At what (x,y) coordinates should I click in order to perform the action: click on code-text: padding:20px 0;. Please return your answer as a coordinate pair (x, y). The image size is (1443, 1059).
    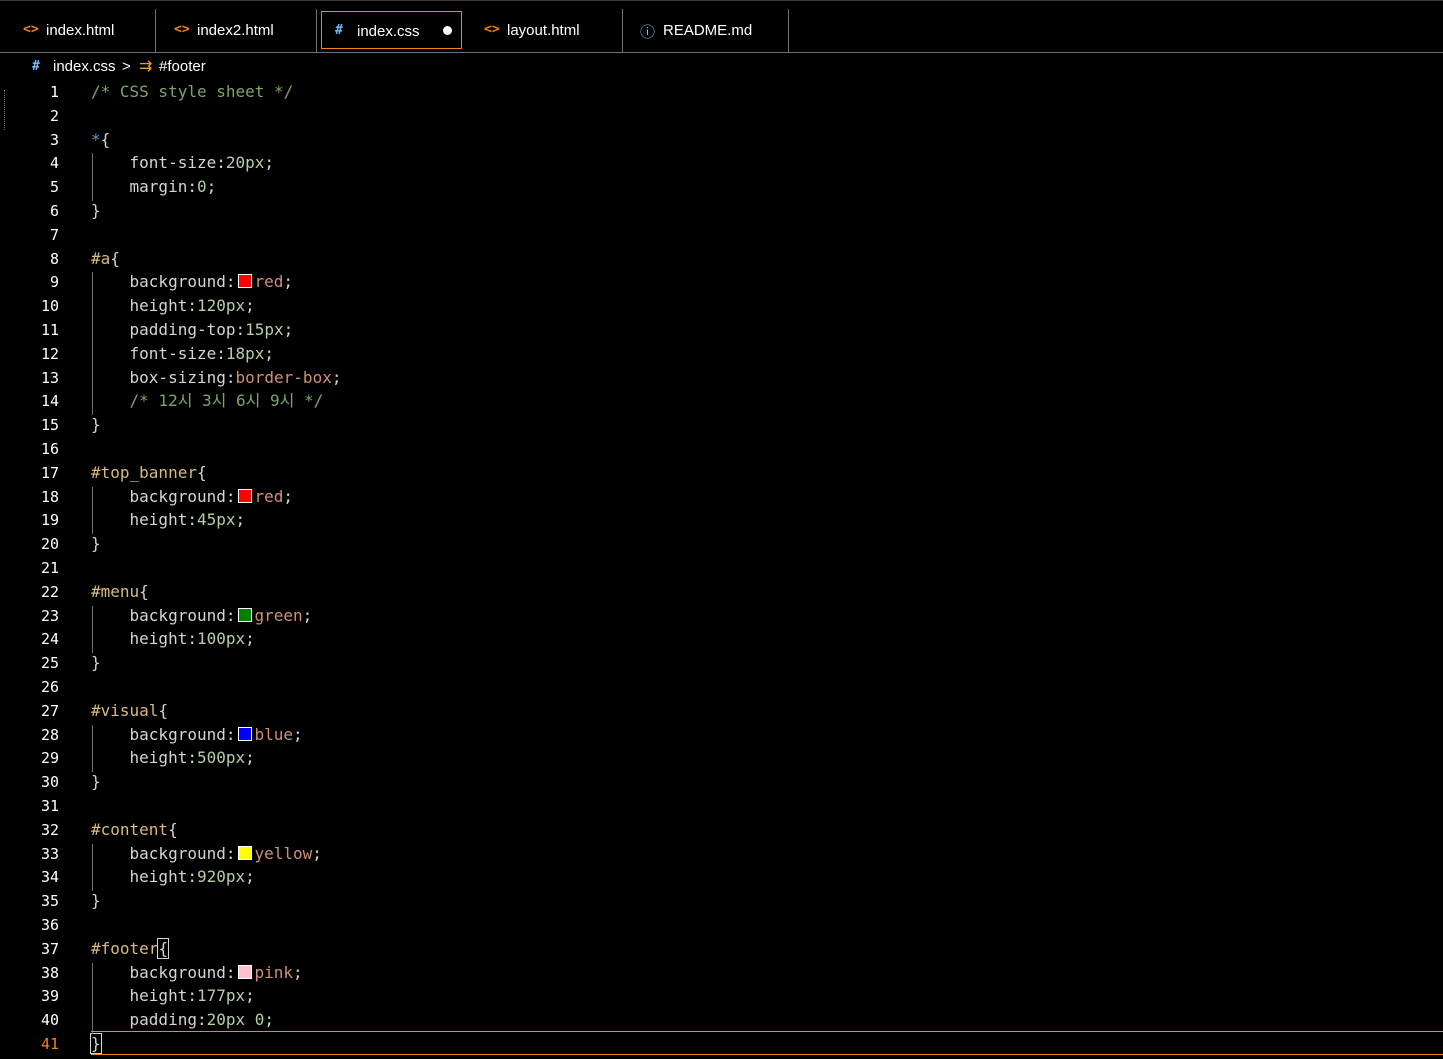
    Looking at the image, I should click on (202, 1020).